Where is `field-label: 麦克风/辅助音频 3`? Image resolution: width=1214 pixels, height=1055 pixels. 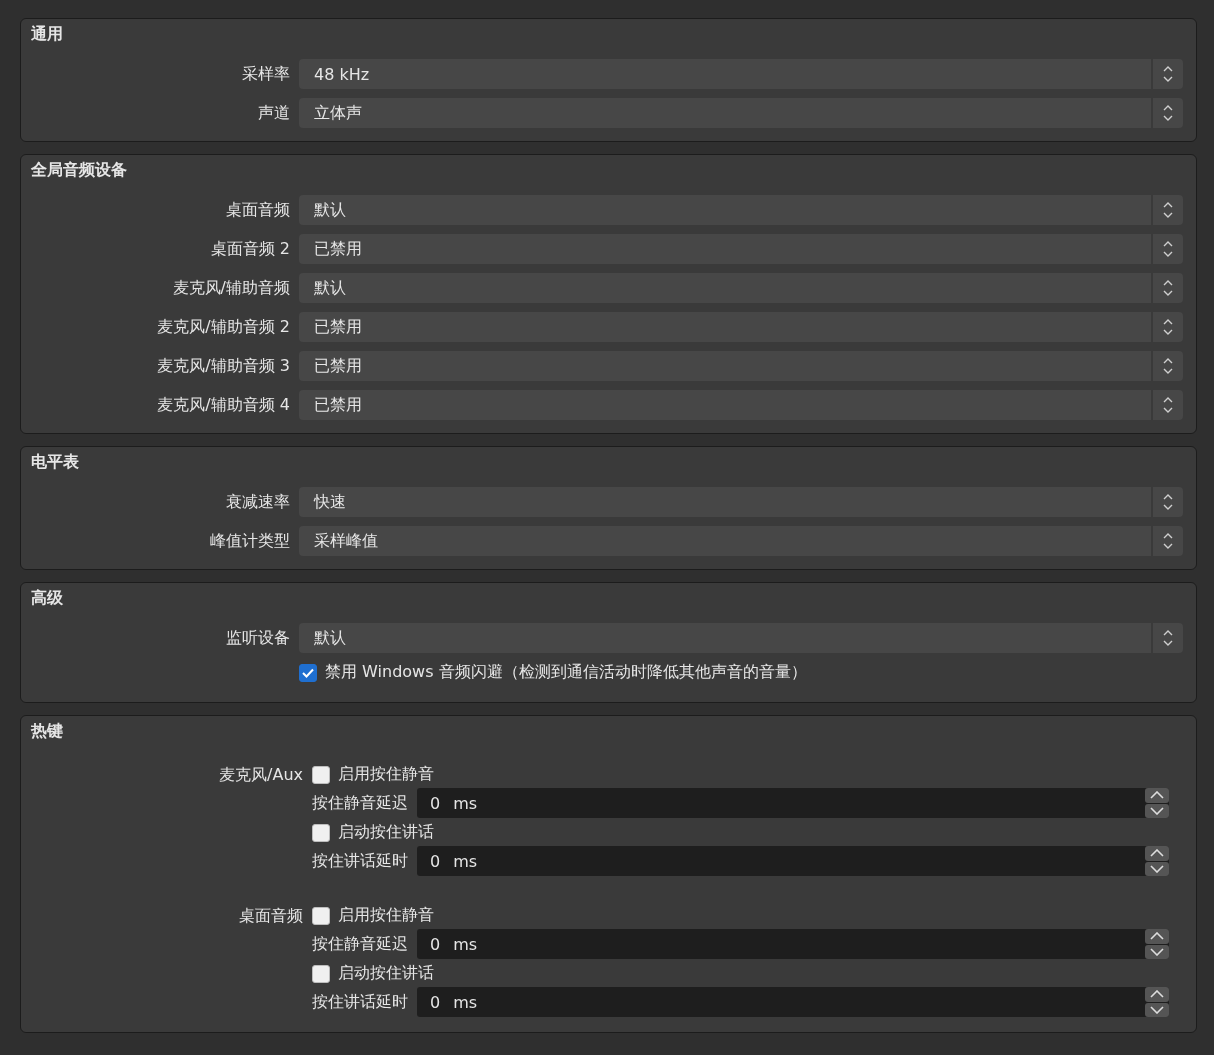
field-label: 麦克风/辅助音频 3 is located at coordinates (223, 366).